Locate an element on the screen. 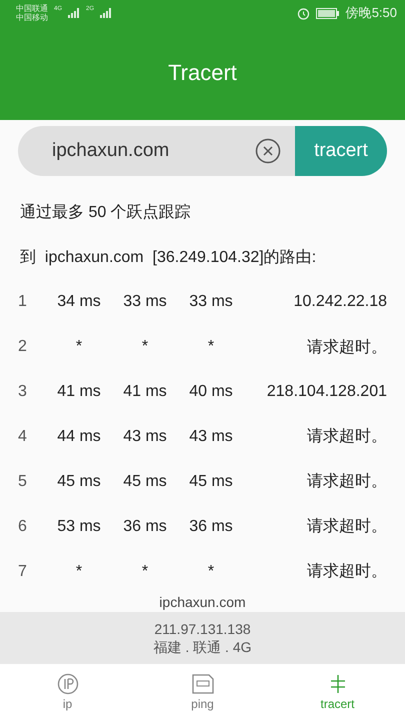 This screenshot has height=720, width=405. battery-icon is located at coordinates (328, 13).